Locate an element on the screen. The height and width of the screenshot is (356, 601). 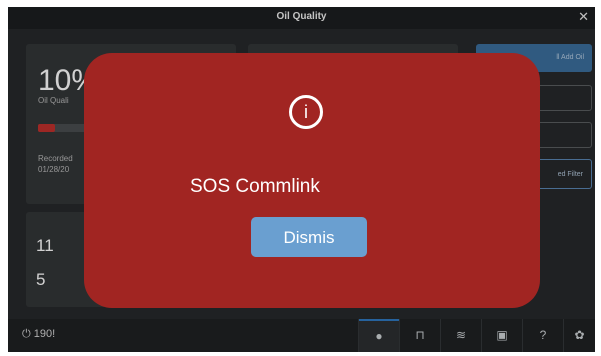
info-icon-glyph: i is located at coordinates (306, 112).